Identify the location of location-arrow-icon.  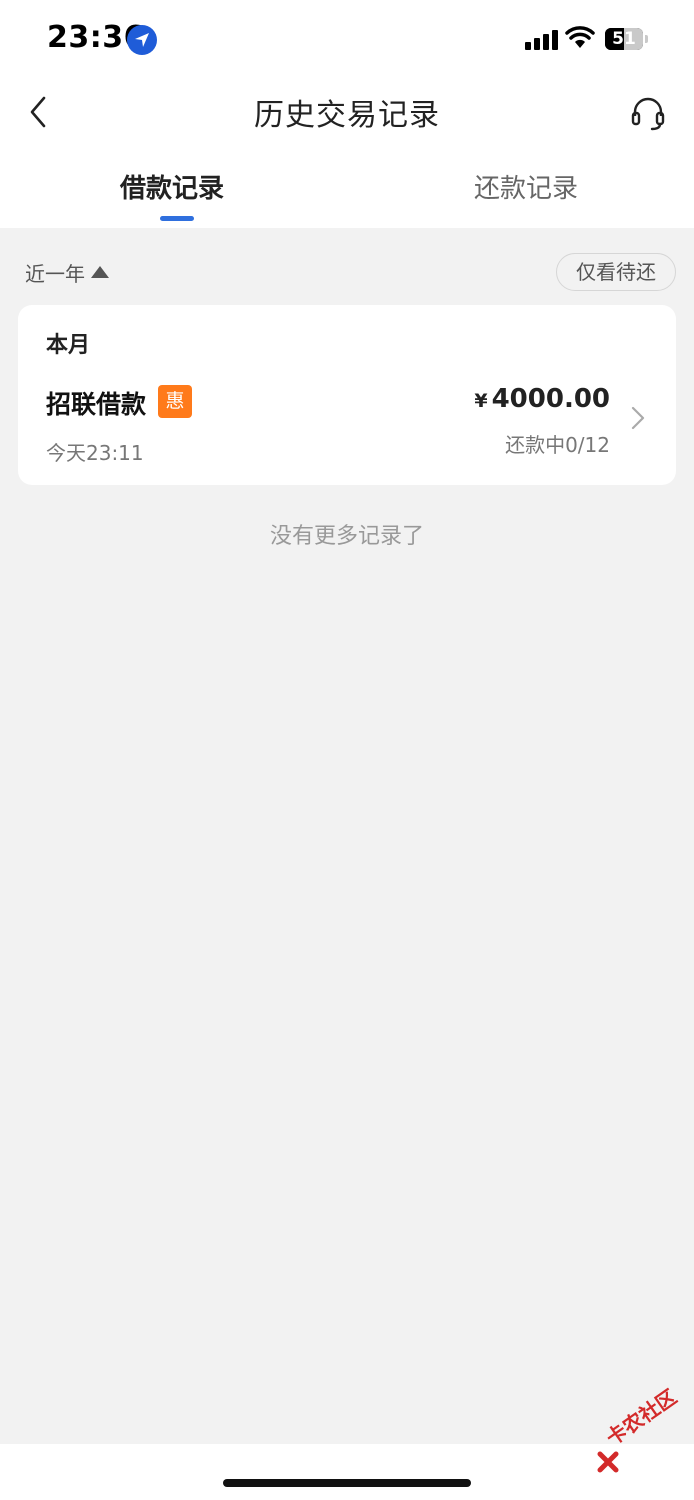
(142, 40).